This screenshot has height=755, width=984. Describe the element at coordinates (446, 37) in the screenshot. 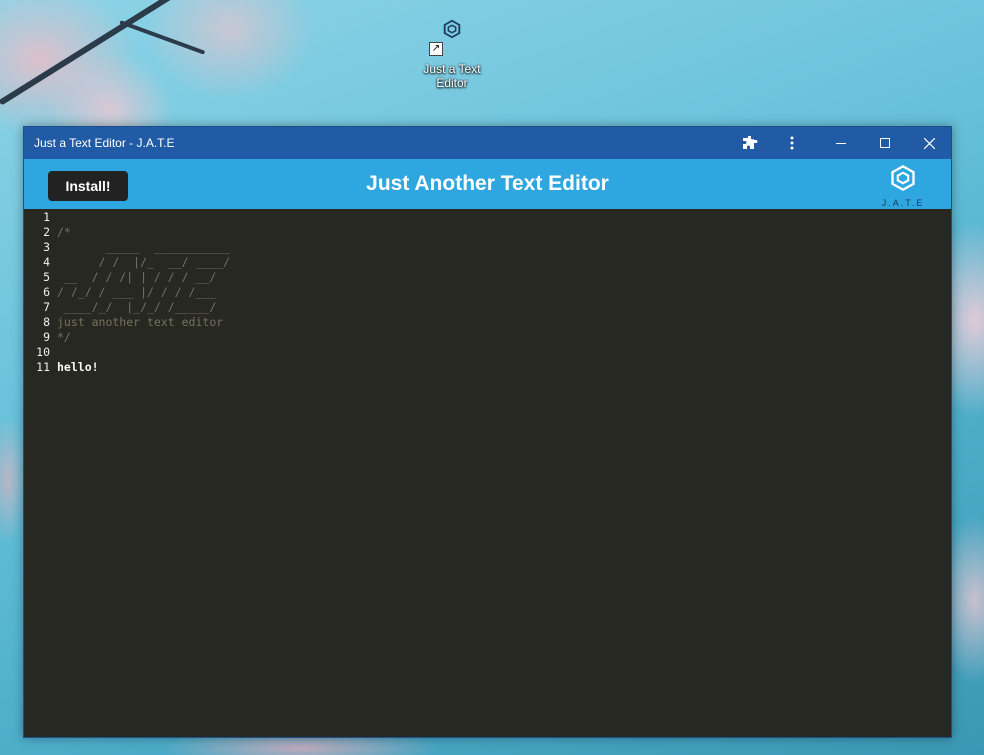

I see `jate-logo-icon: ↗` at that location.